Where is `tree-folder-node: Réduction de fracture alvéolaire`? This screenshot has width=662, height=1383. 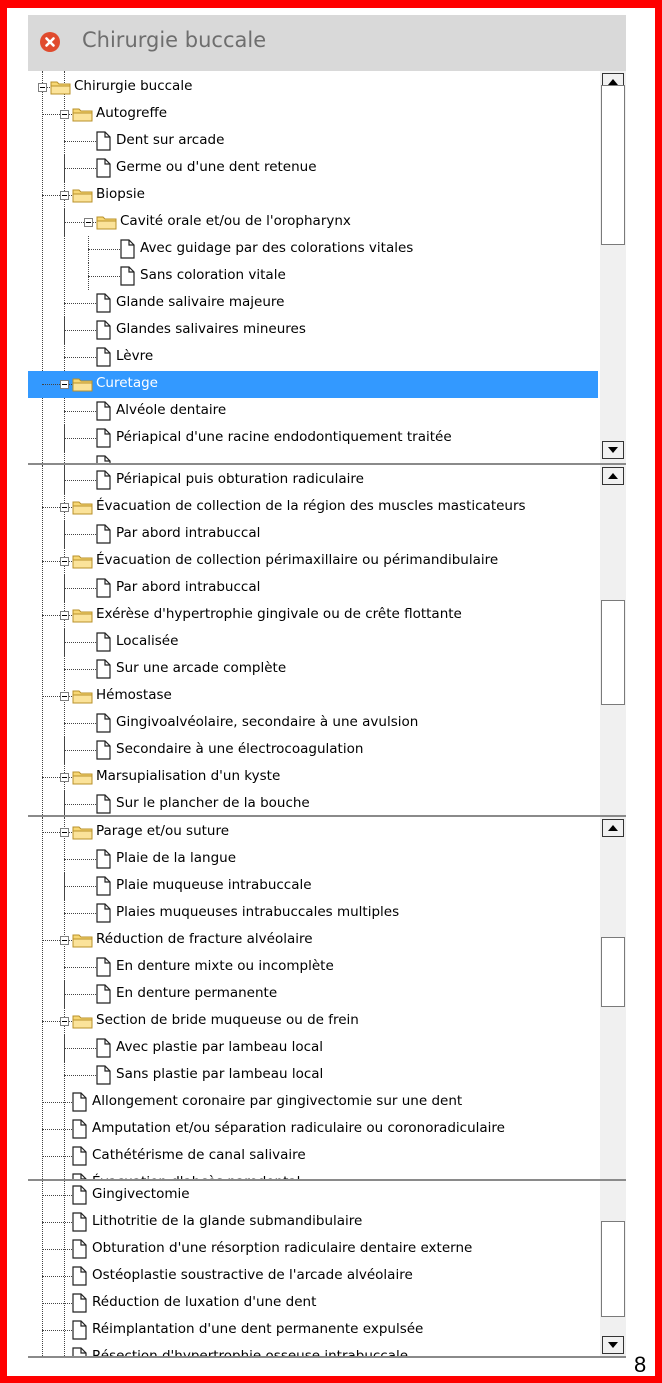
tree-folder-node: Réduction de fracture alvéolaire is located at coordinates (313, 940).